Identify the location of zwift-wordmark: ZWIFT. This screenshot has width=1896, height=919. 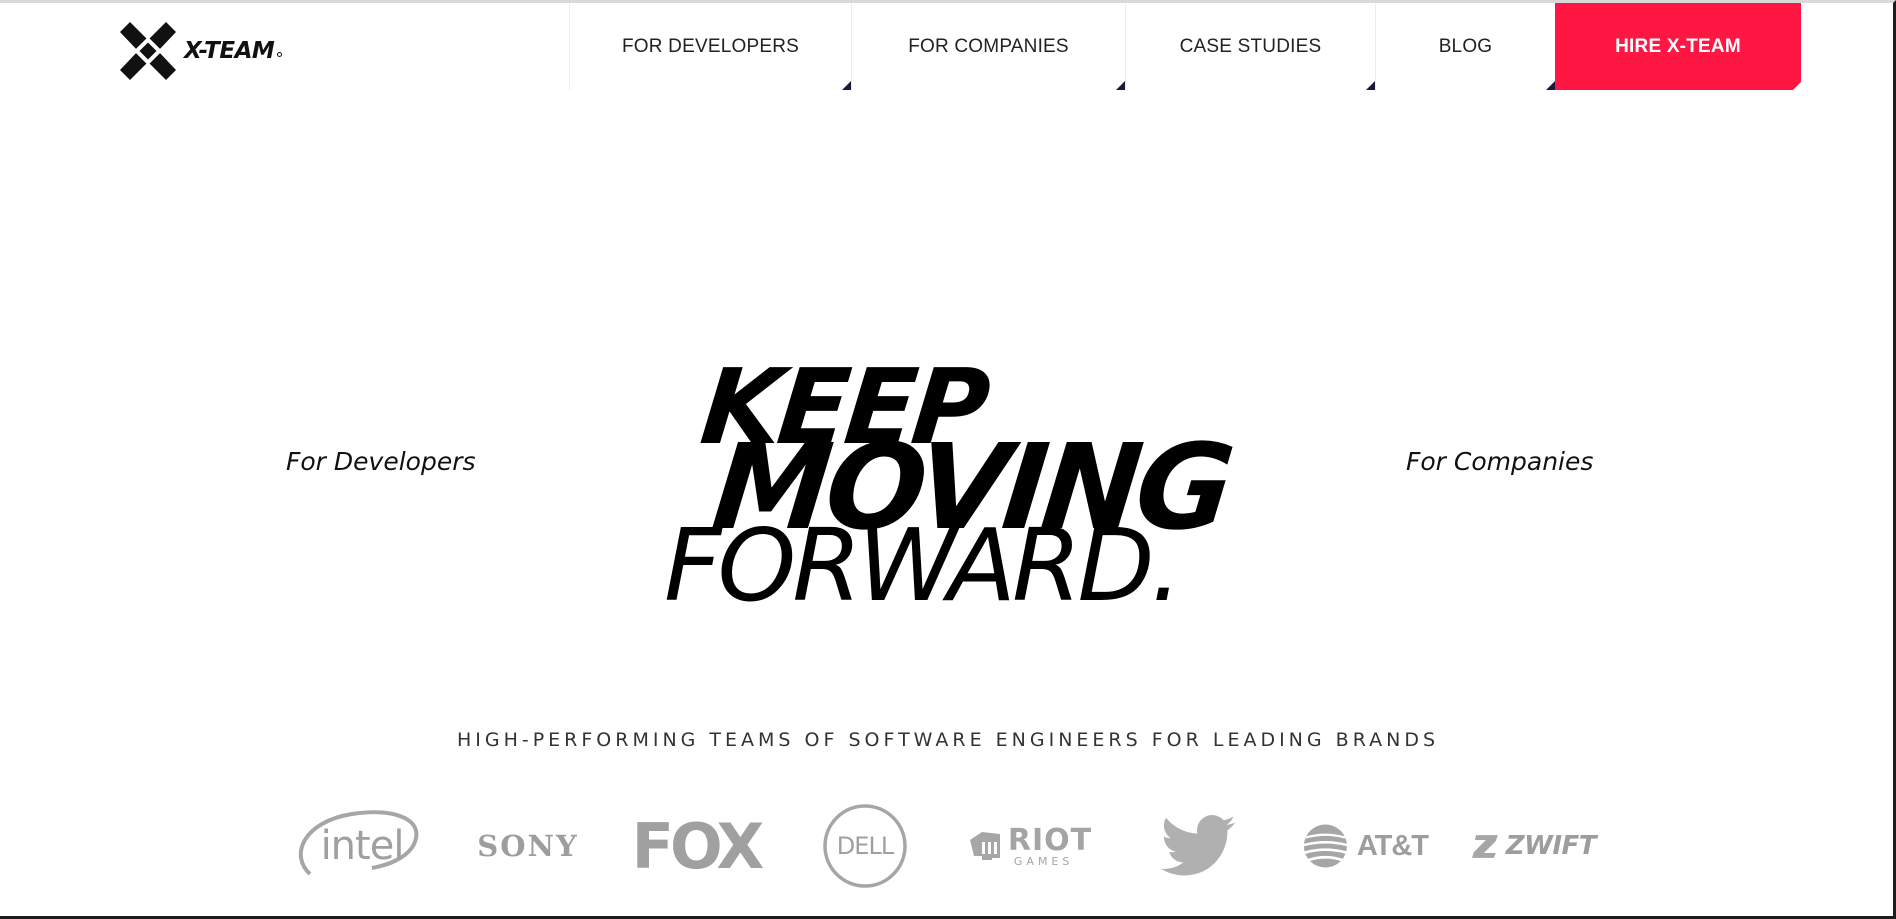
(1551, 846).